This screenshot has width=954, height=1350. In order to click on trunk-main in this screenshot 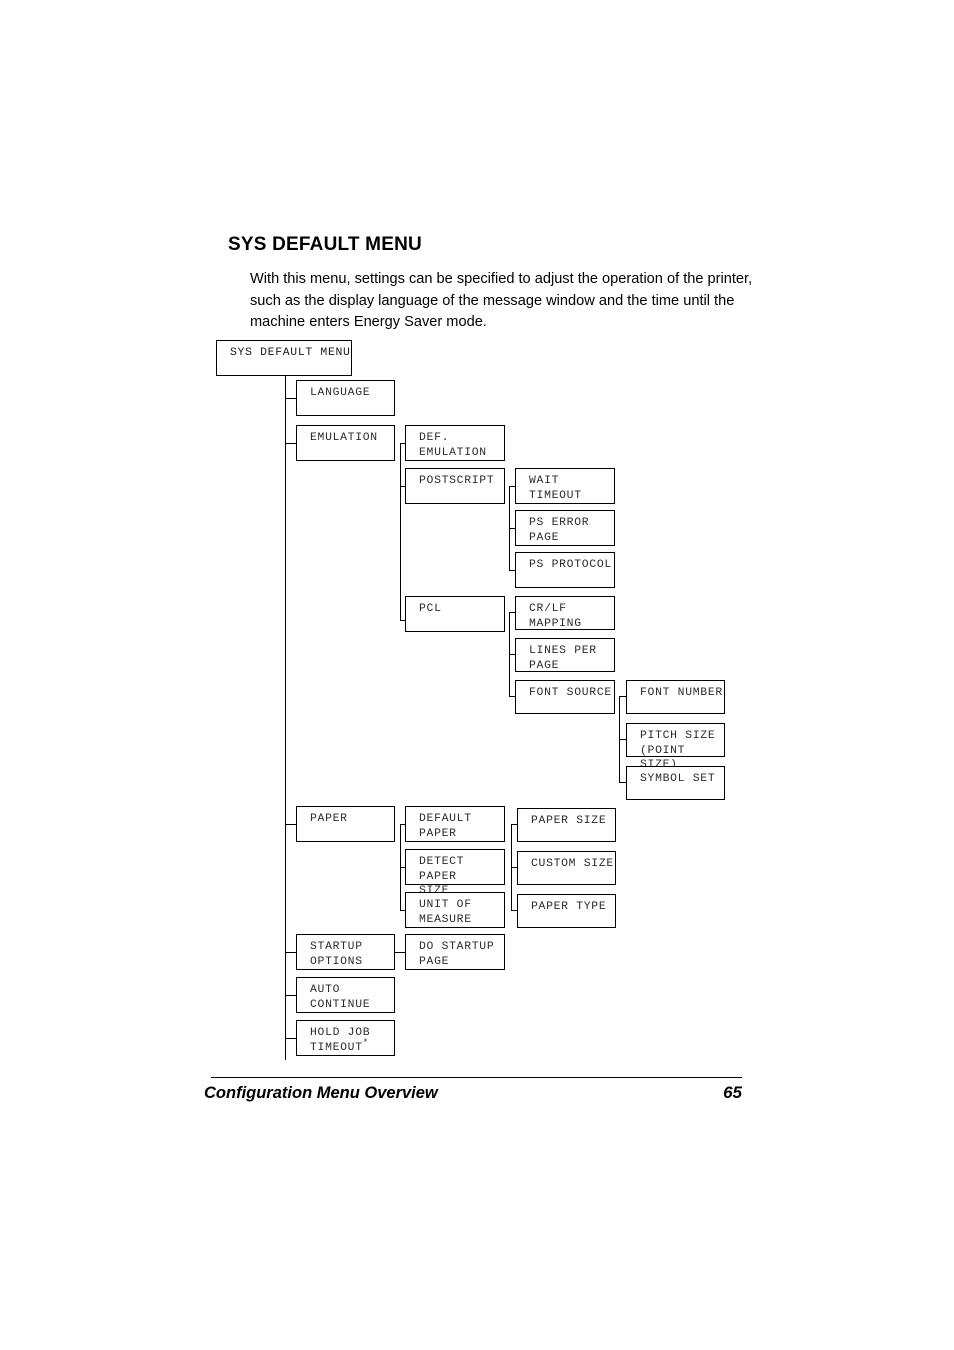, I will do `click(285, 718)`.